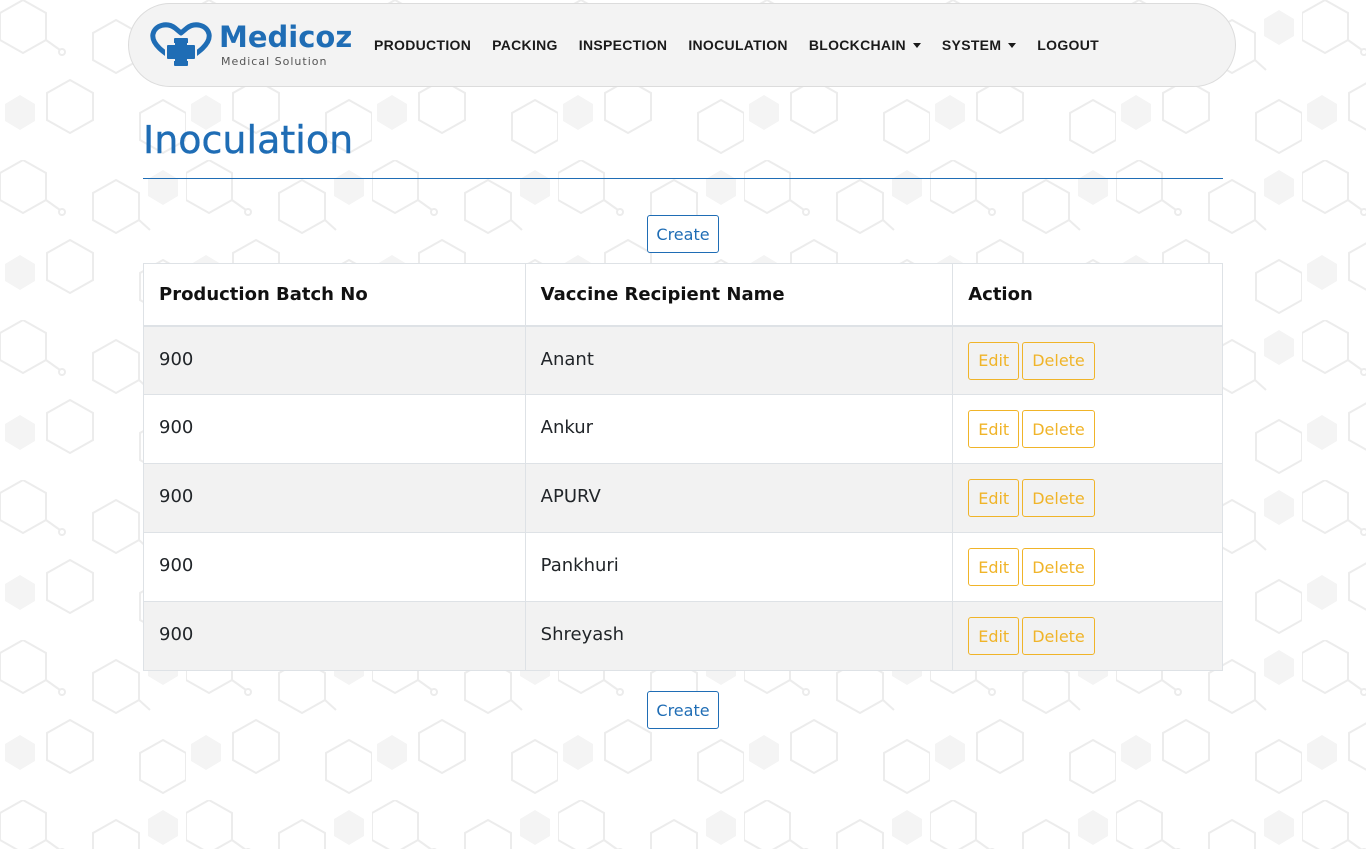 The image size is (1366, 849). I want to click on nav-item-system-dropdown: SYSTEM, so click(979, 45).